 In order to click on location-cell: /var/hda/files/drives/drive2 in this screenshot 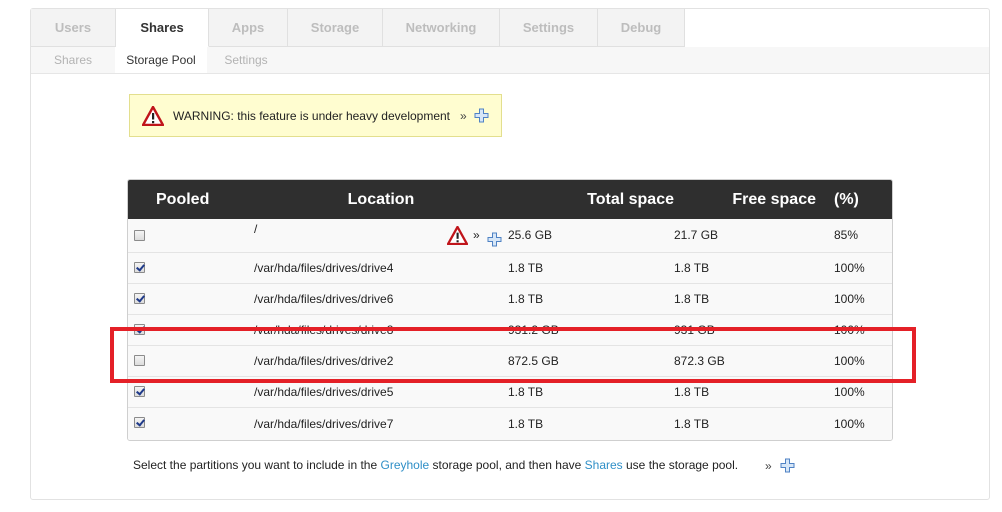, I will do `click(324, 361)`.